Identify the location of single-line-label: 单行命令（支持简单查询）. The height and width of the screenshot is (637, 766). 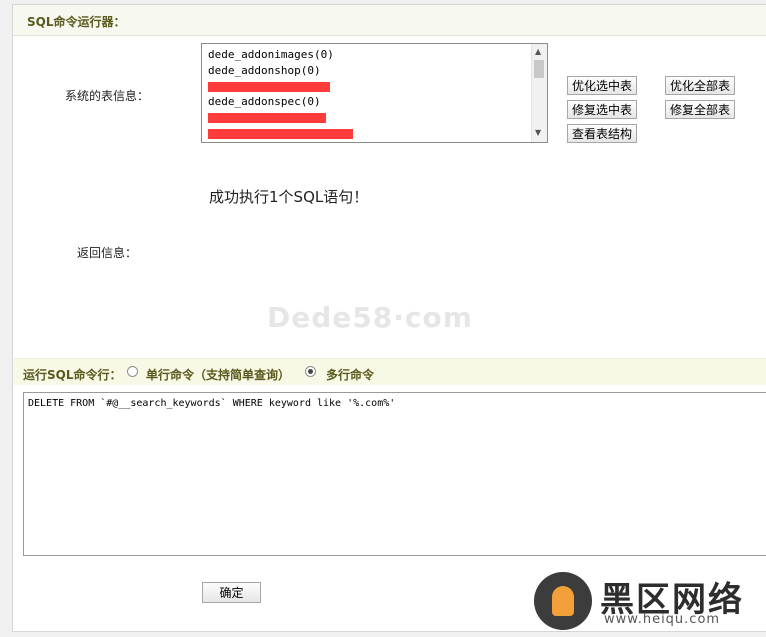
(218, 374).